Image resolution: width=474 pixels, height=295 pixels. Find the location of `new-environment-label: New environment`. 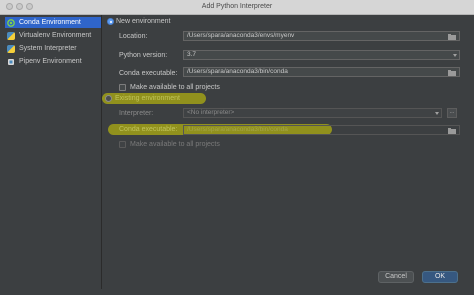

new-environment-label: New environment is located at coordinates (143, 21).